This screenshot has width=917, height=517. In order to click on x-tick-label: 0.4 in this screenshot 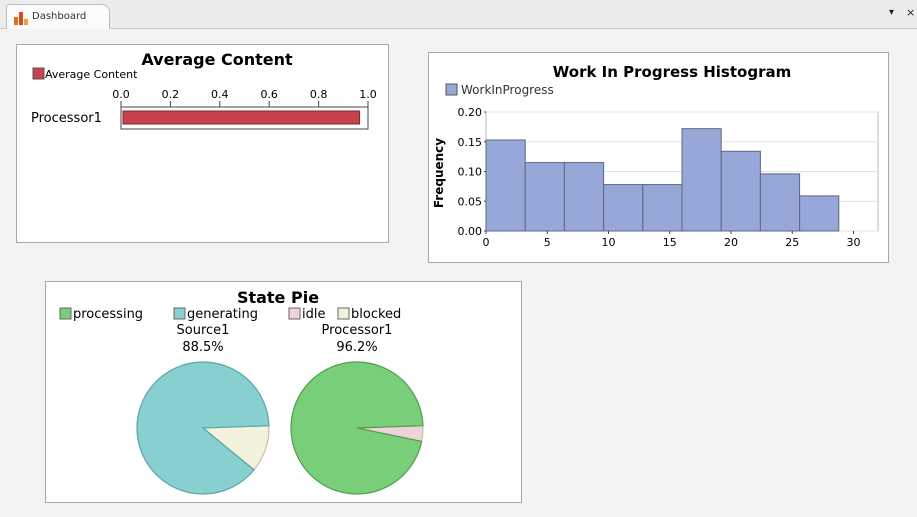, I will do `click(220, 94)`.